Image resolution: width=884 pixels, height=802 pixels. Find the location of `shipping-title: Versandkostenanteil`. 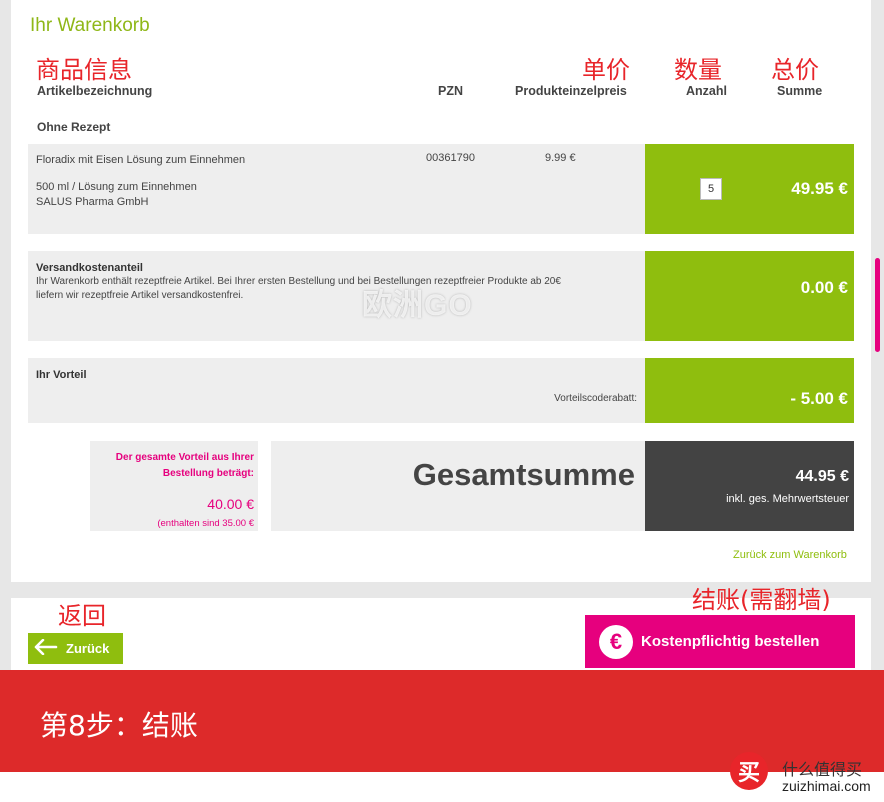

shipping-title: Versandkostenanteil is located at coordinates (89, 268).